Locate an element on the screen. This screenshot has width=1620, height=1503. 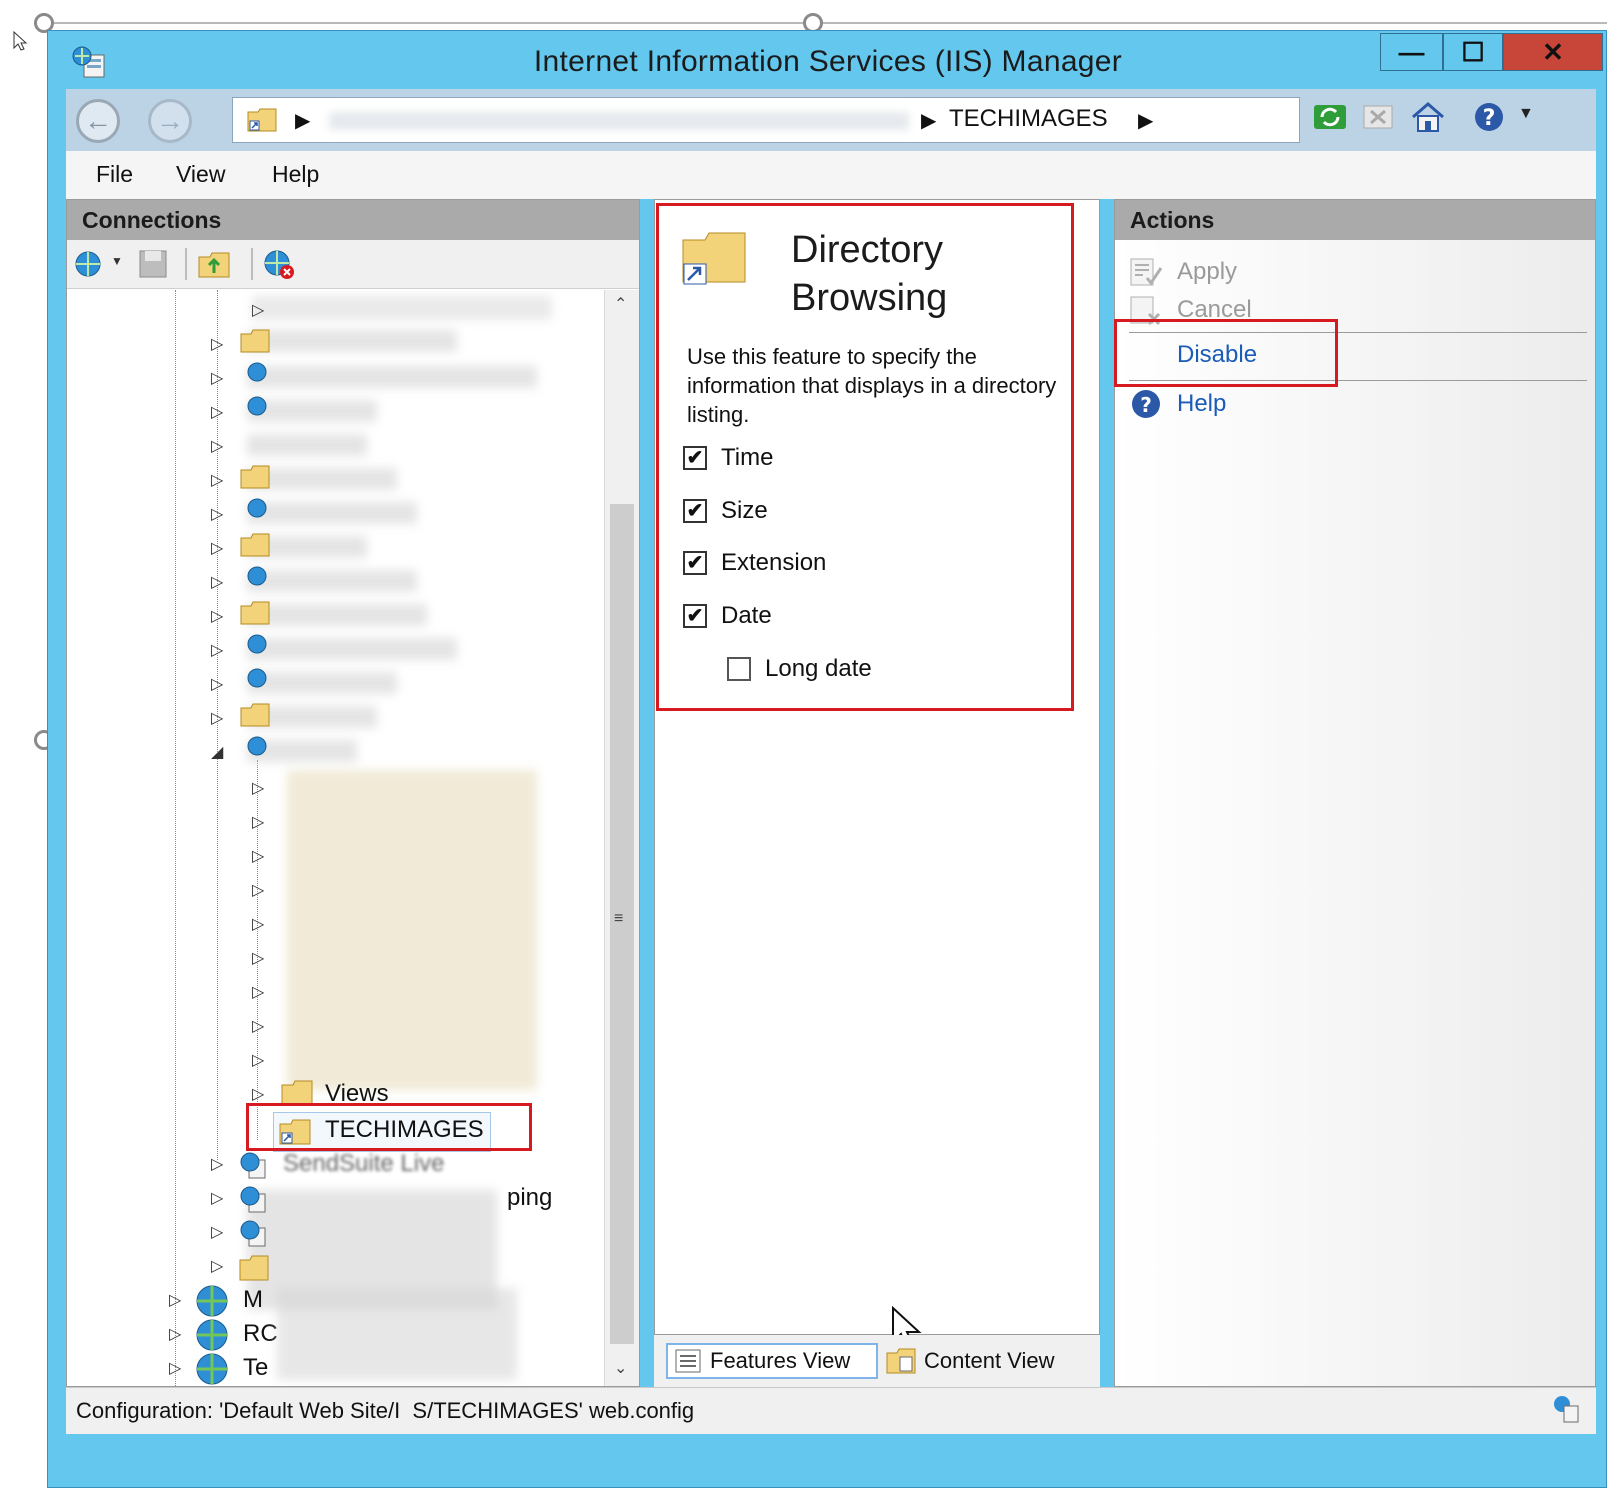
action-disable: Disable is located at coordinates (1217, 355).